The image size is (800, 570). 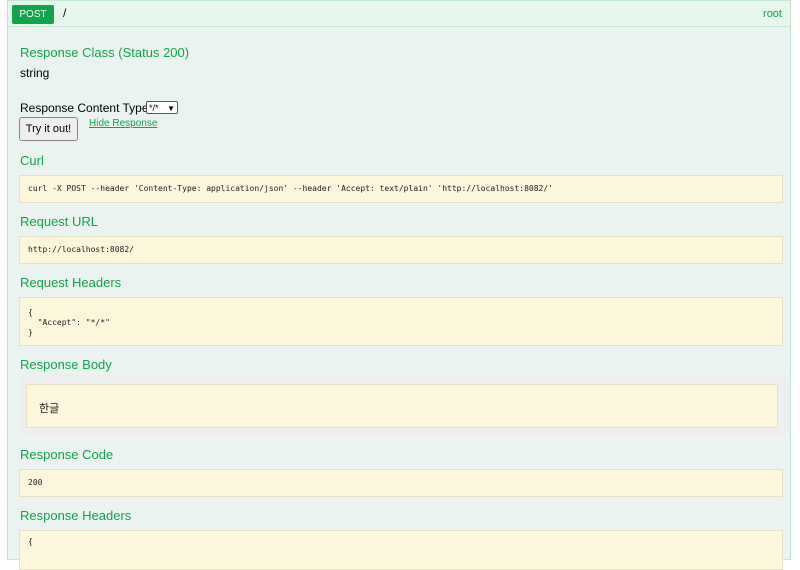 What do you see at coordinates (401, 483) in the screenshot?
I see `response-code-value: 200` at bounding box center [401, 483].